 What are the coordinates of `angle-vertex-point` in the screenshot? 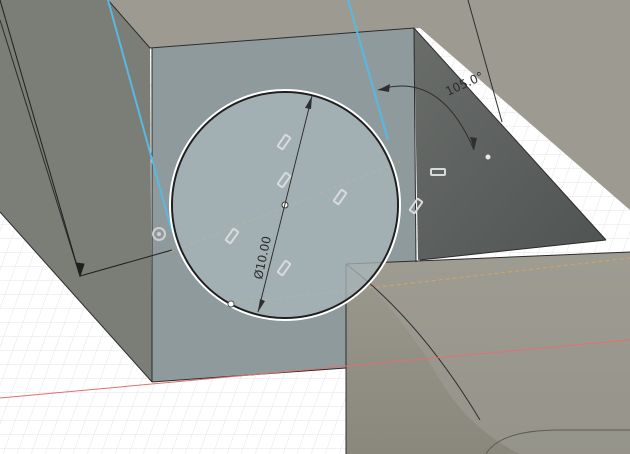 It's located at (488, 157).